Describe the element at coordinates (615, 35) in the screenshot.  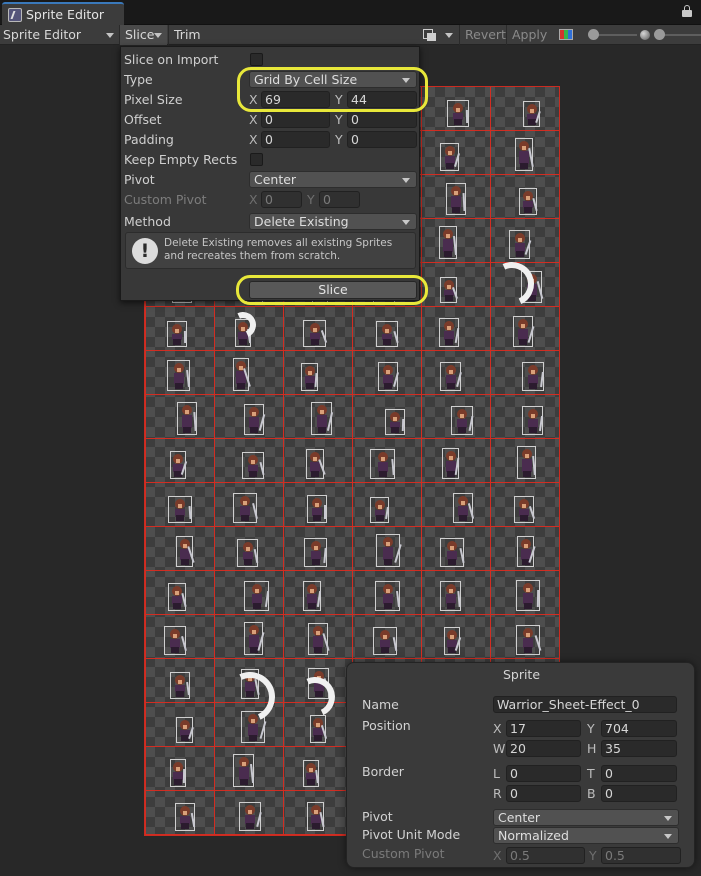
I see `zoom-slider` at that location.